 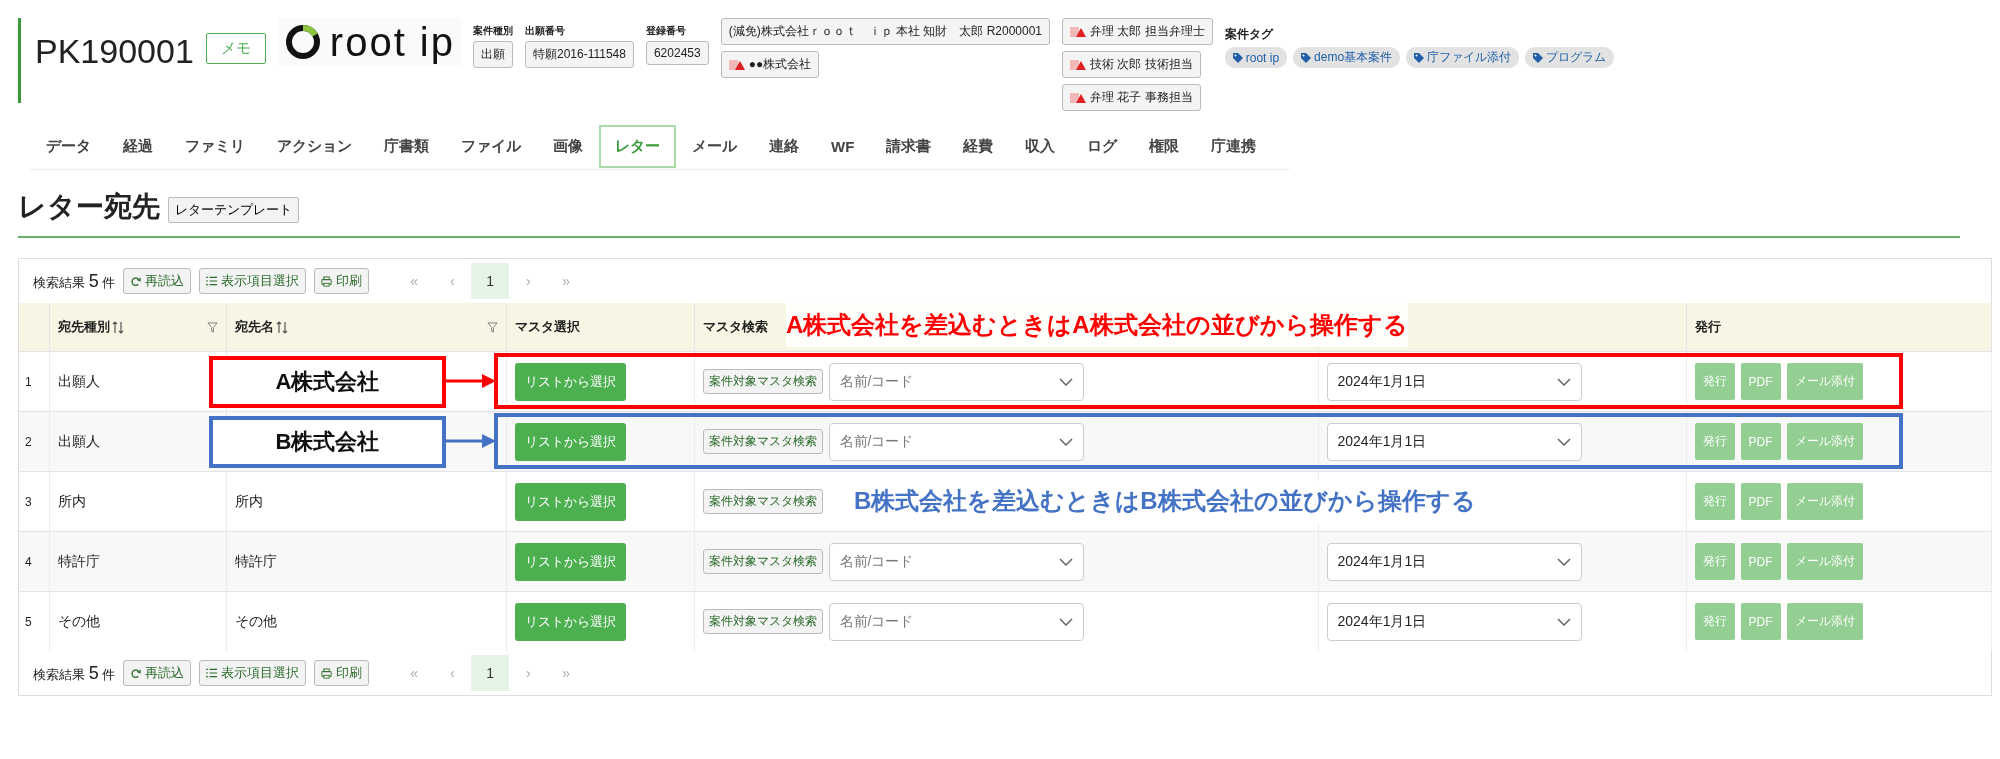 I want to click on row-number: 4, so click(x=28, y=561).